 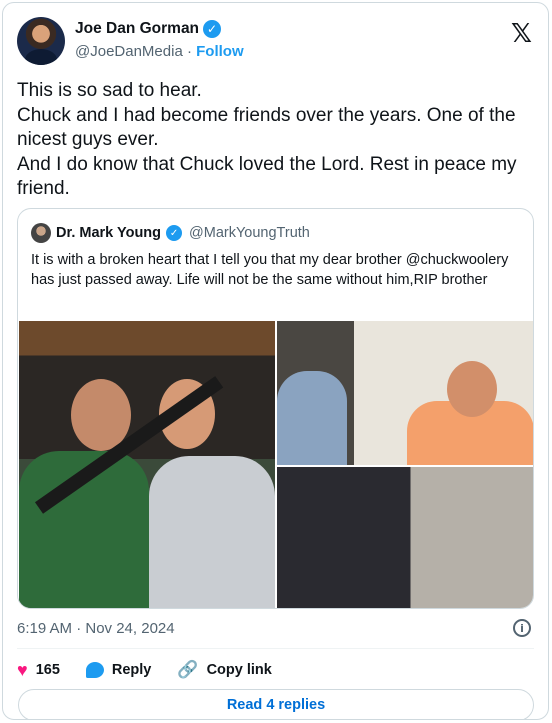 I want to click on link-icon: 🔗, so click(x=188, y=670).